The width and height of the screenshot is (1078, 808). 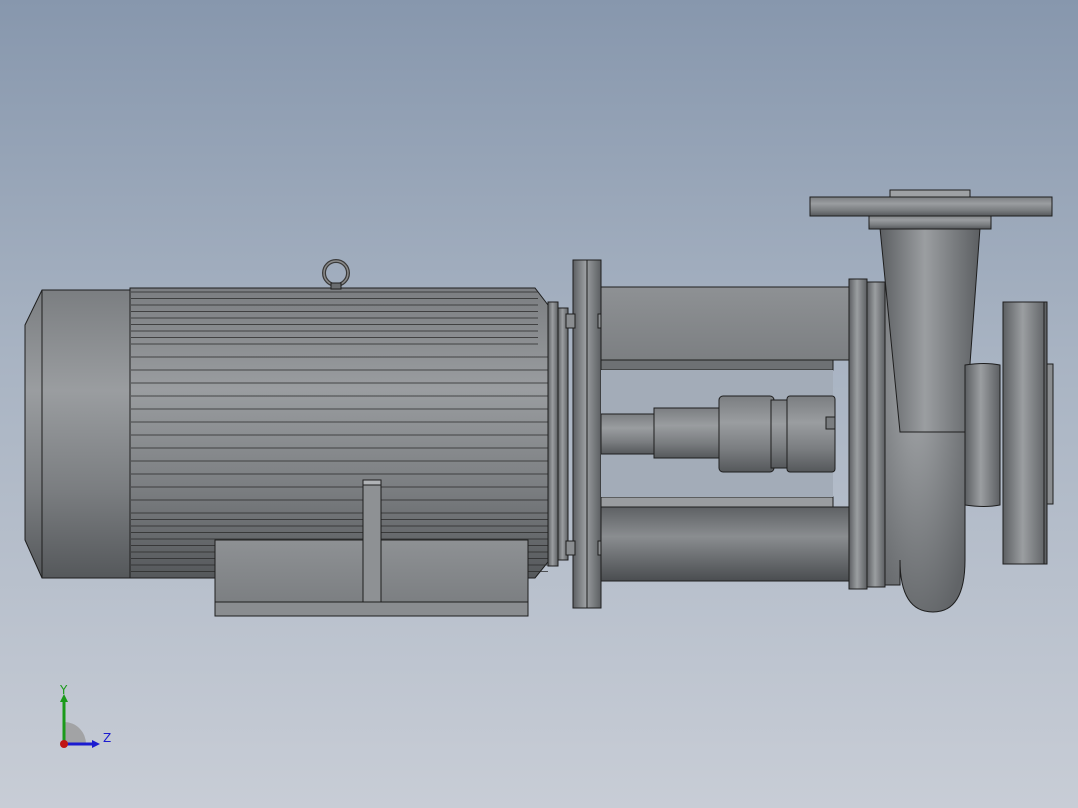 What do you see at coordinates (708, 434) in the screenshot?
I see `bearing-bracket` at bounding box center [708, 434].